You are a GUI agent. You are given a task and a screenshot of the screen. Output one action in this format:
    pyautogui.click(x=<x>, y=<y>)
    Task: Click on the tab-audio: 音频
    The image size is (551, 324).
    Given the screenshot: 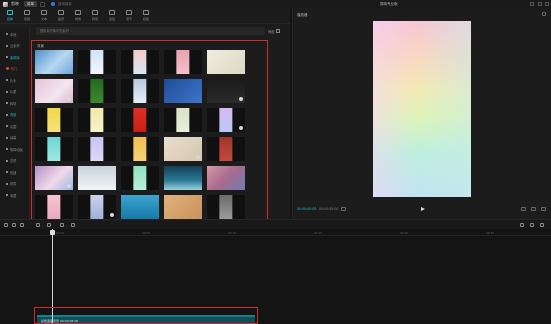 What is the action you would take?
    pyautogui.click(x=27, y=16)
    